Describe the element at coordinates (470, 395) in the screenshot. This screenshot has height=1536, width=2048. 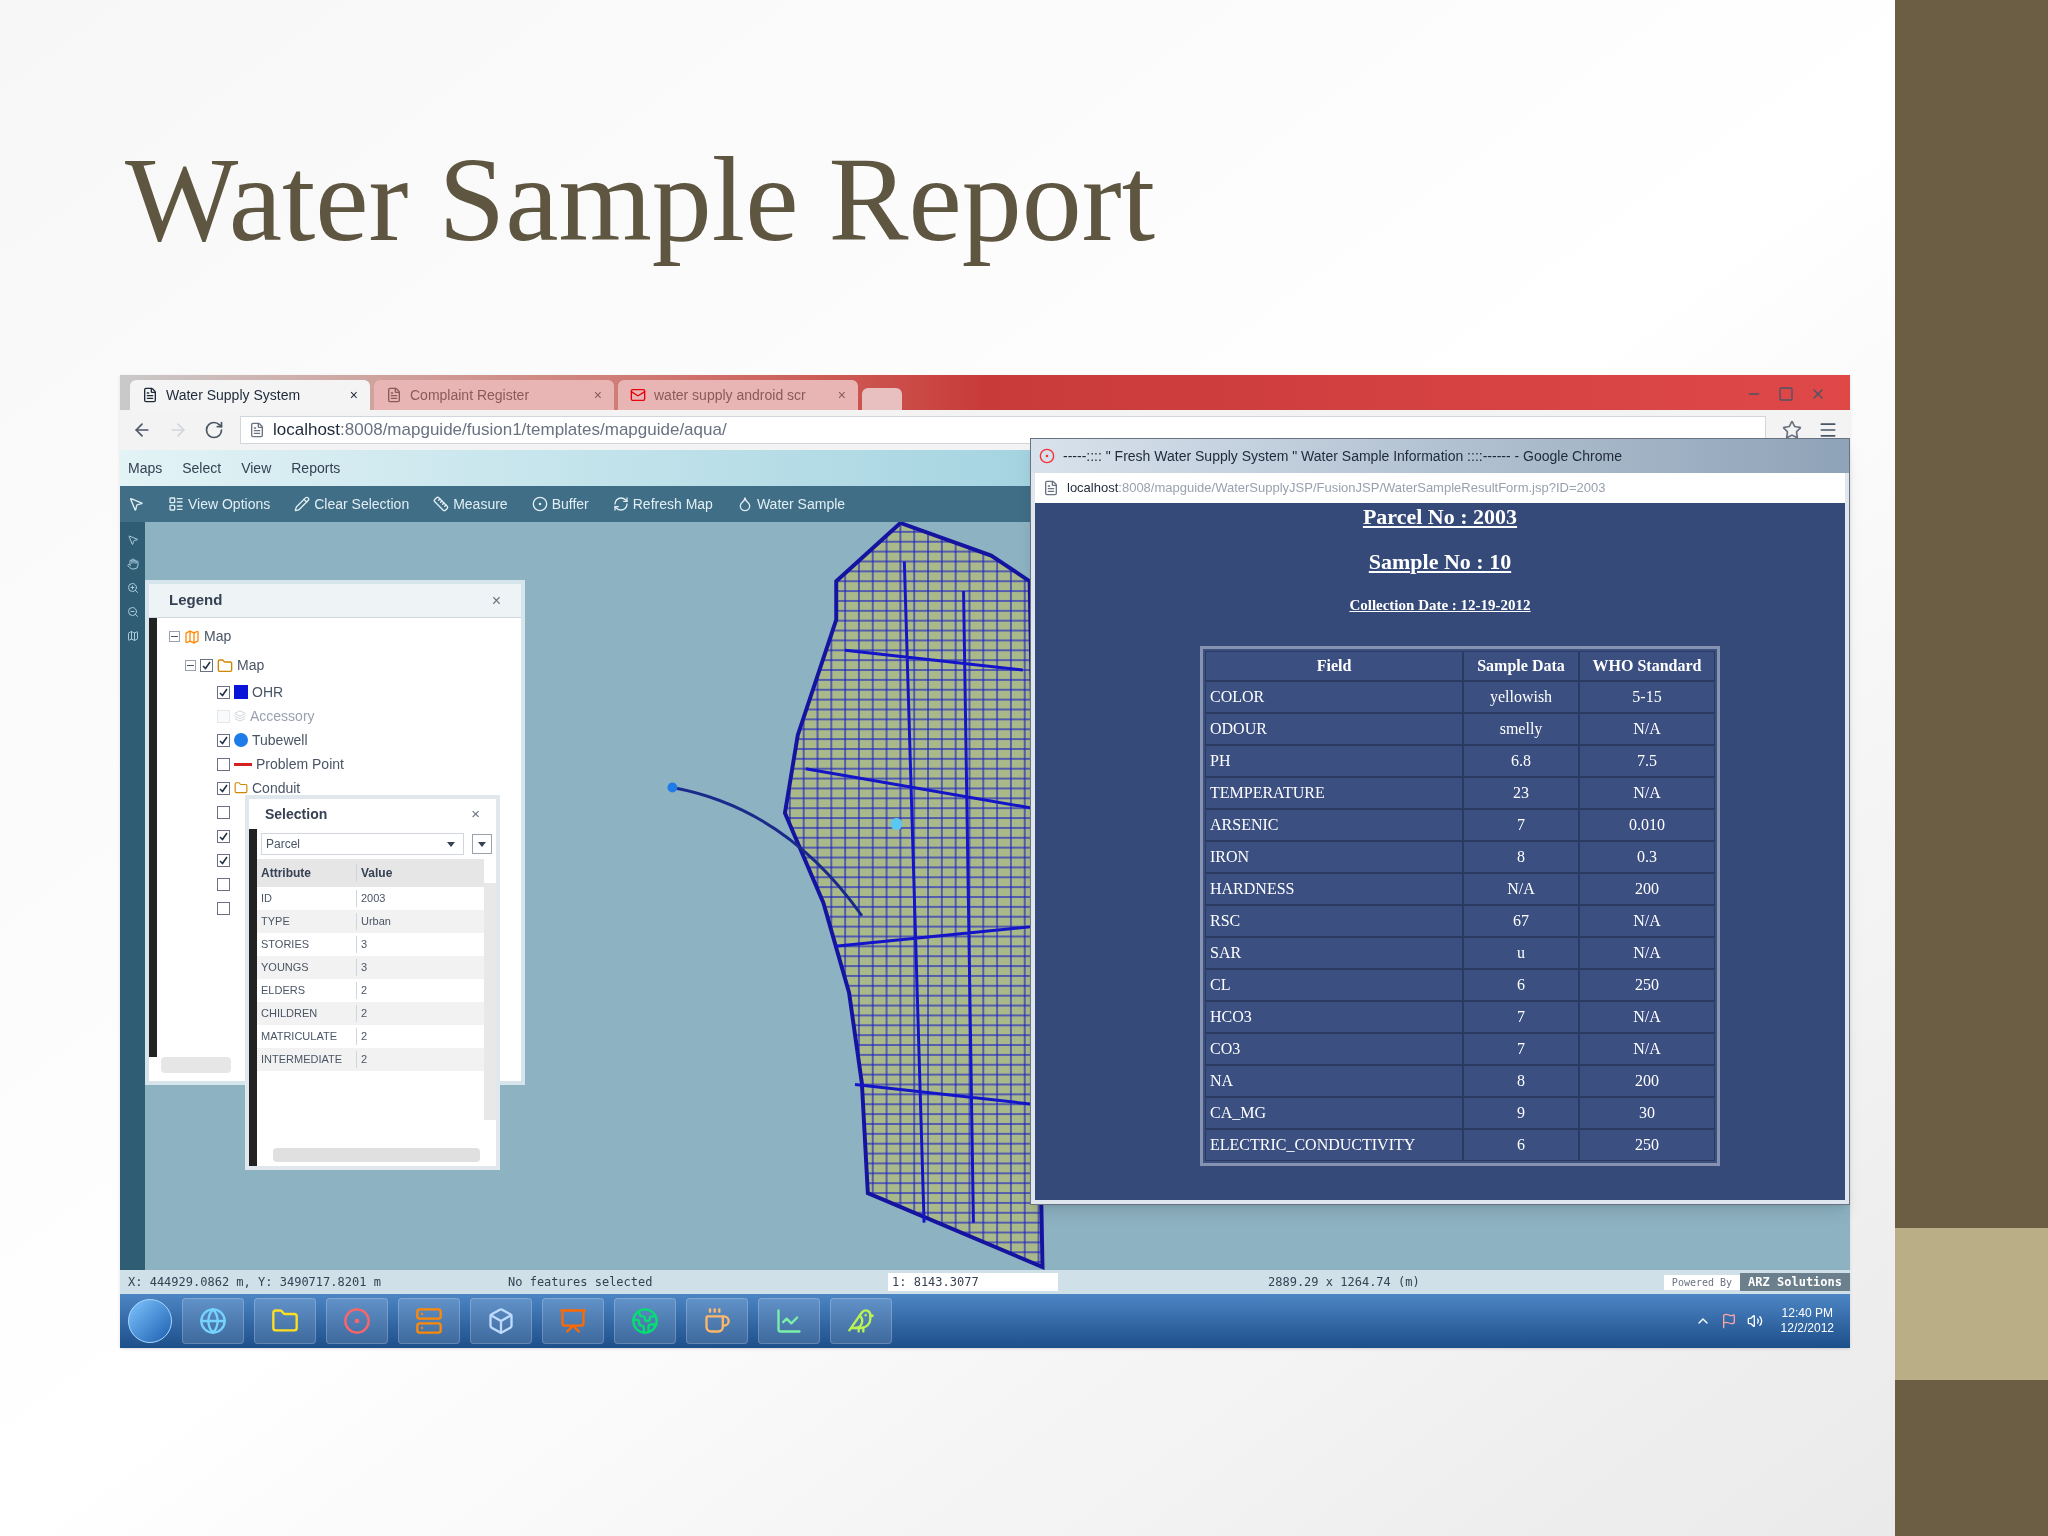
I see `tab-label: Complaint Register` at that location.